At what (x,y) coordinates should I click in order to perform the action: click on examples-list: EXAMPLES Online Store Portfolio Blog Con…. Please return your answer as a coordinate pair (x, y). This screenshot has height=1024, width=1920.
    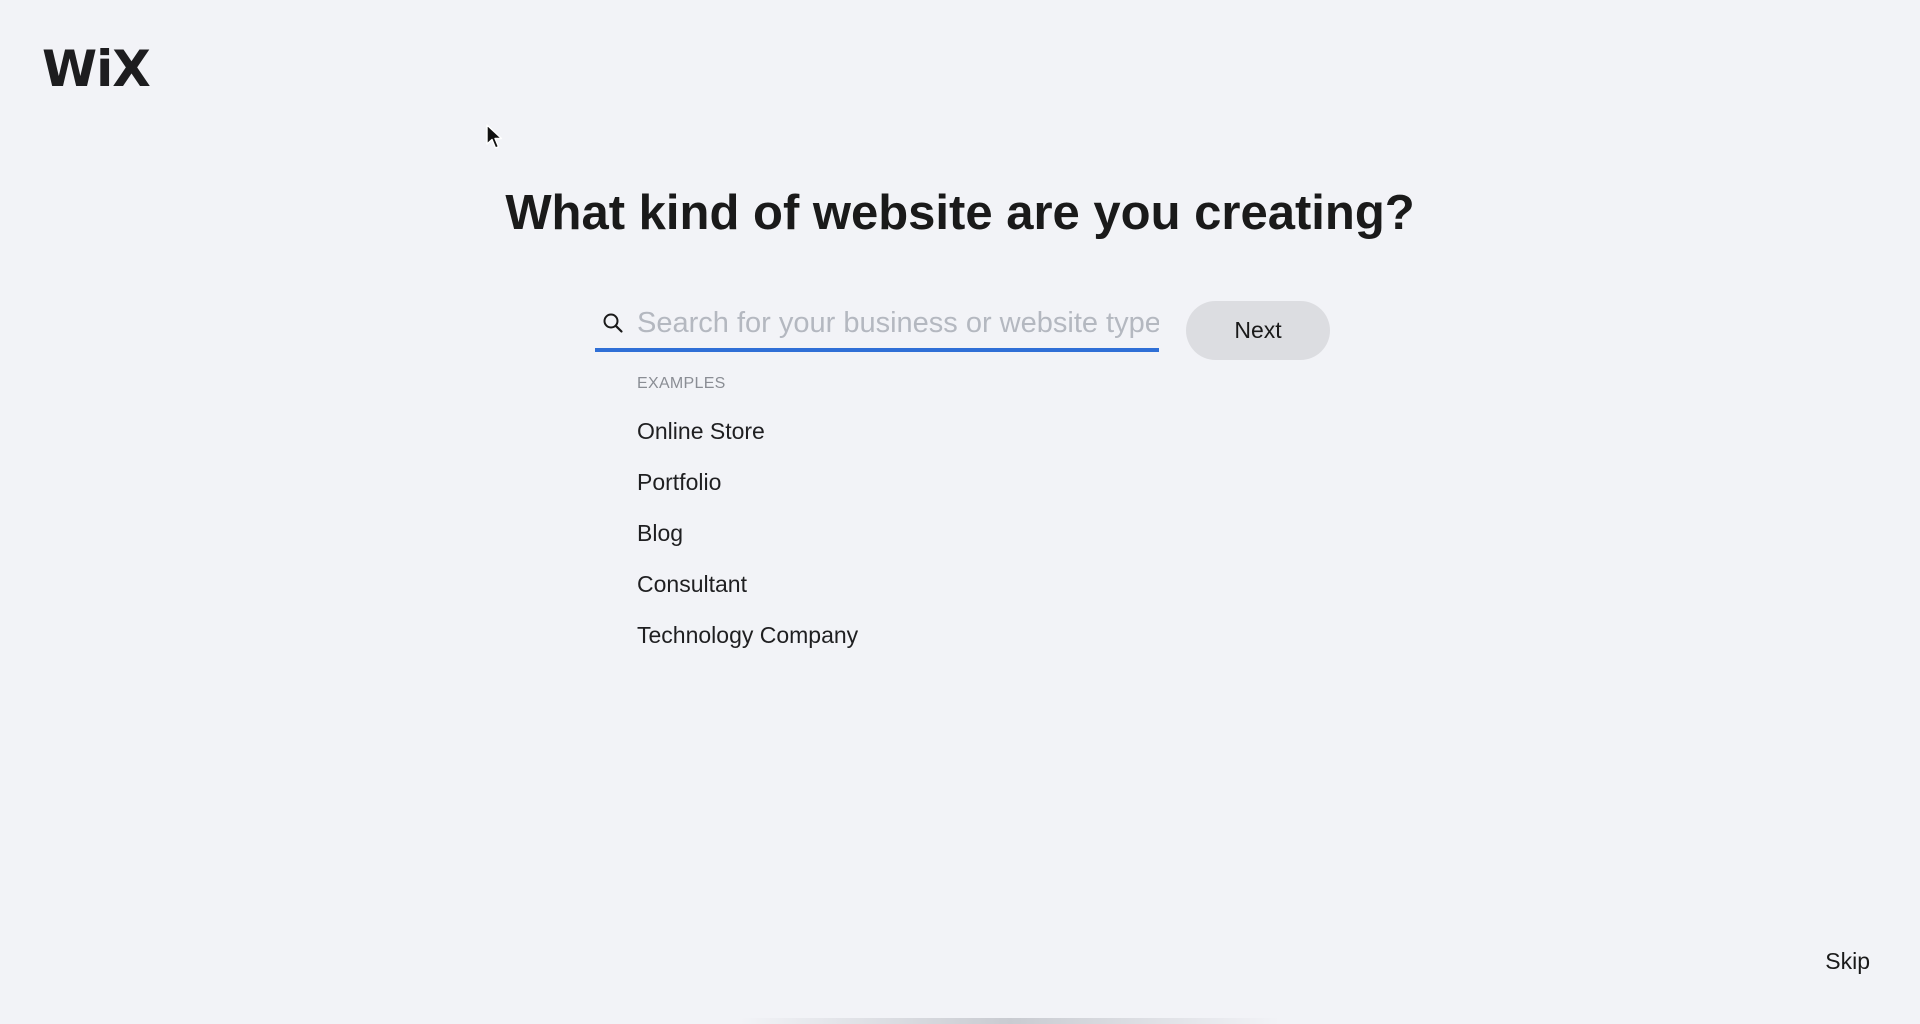
    Looking at the image, I should click on (747, 522).